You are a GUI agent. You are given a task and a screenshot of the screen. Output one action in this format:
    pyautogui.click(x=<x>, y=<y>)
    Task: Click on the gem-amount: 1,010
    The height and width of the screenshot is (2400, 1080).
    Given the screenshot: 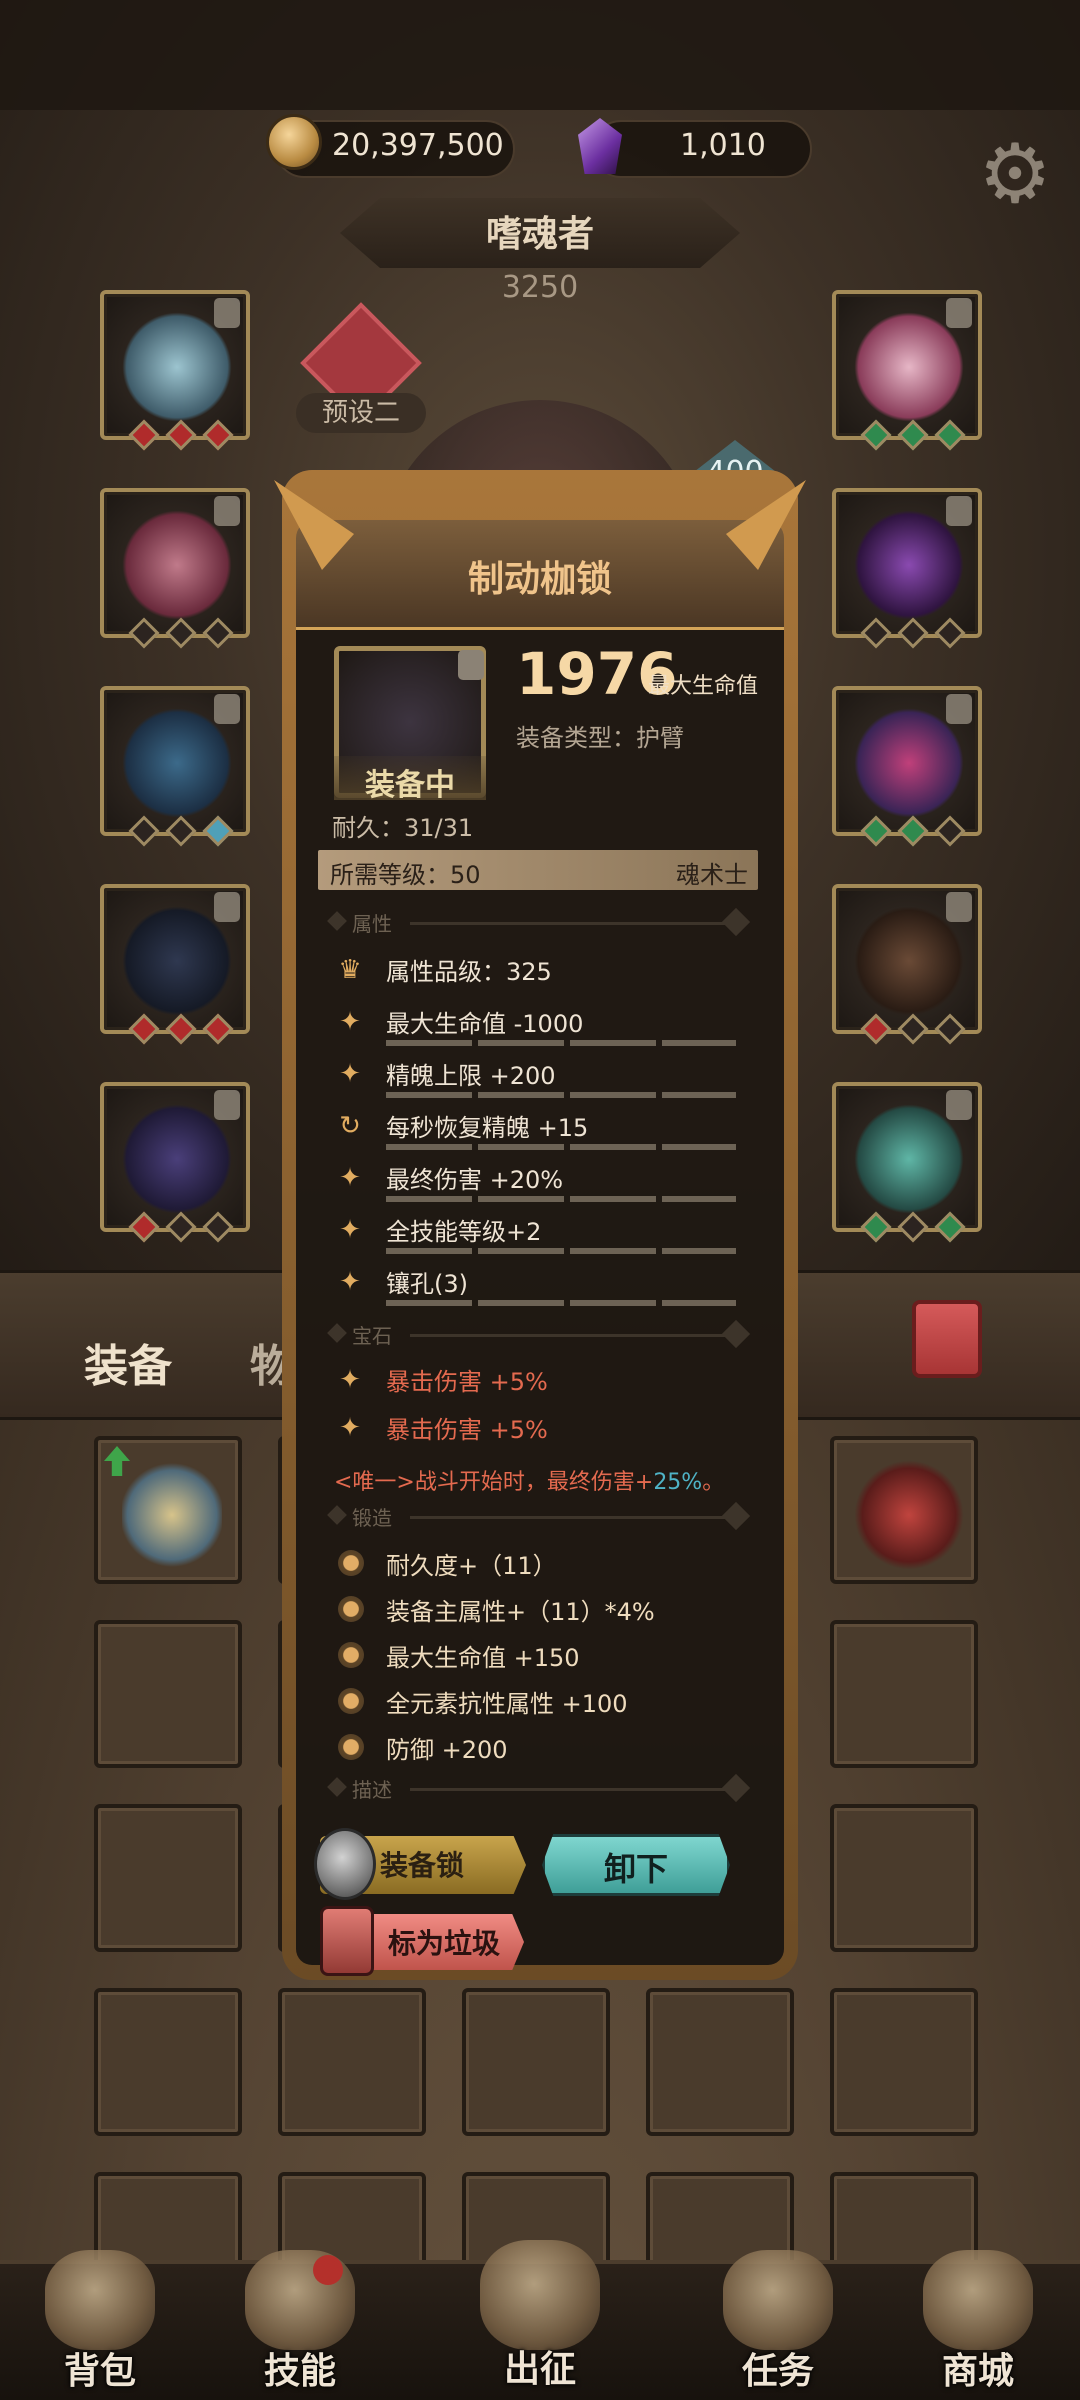 What is the action you would take?
    pyautogui.click(x=723, y=145)
    